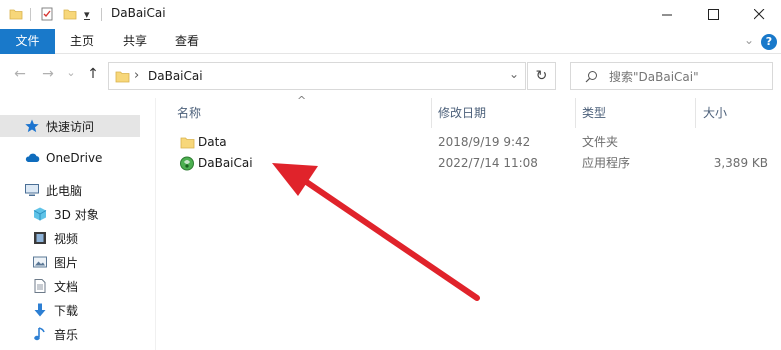 Image resolution: width=781 pixels, height=350 pixels. What do you see at coordinates (40, 310) in the screenshot?
I see `download-icon` at bounding box center [40, 310].